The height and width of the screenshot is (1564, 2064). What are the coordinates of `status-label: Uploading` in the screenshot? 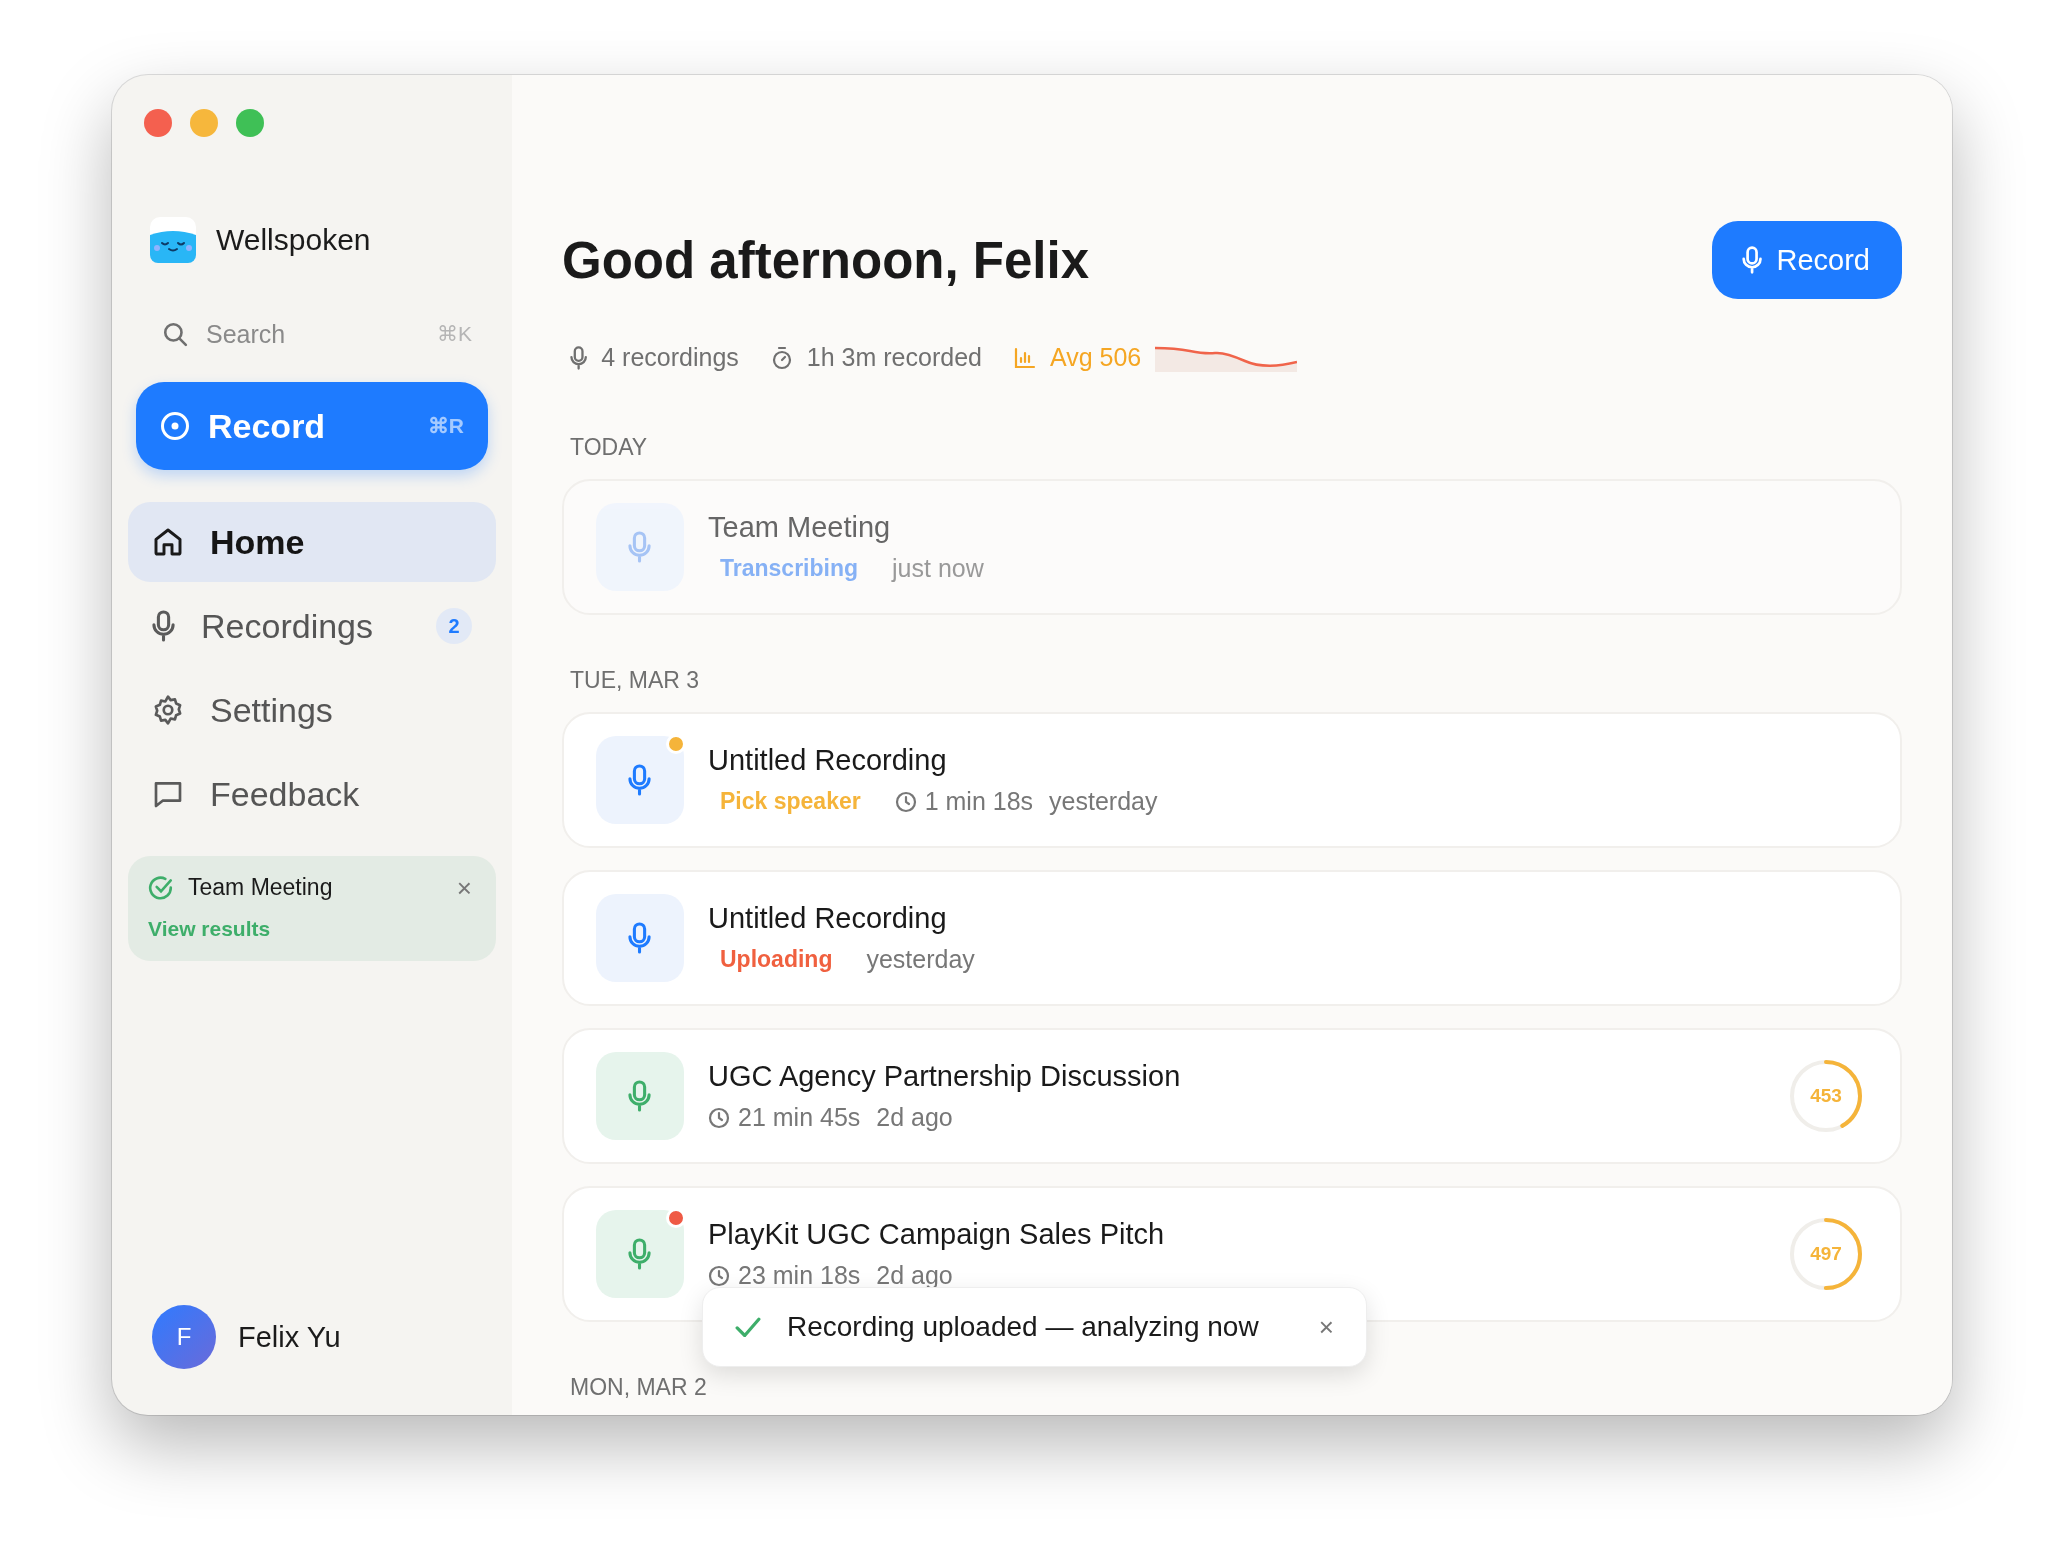 It's located at (776, 959).